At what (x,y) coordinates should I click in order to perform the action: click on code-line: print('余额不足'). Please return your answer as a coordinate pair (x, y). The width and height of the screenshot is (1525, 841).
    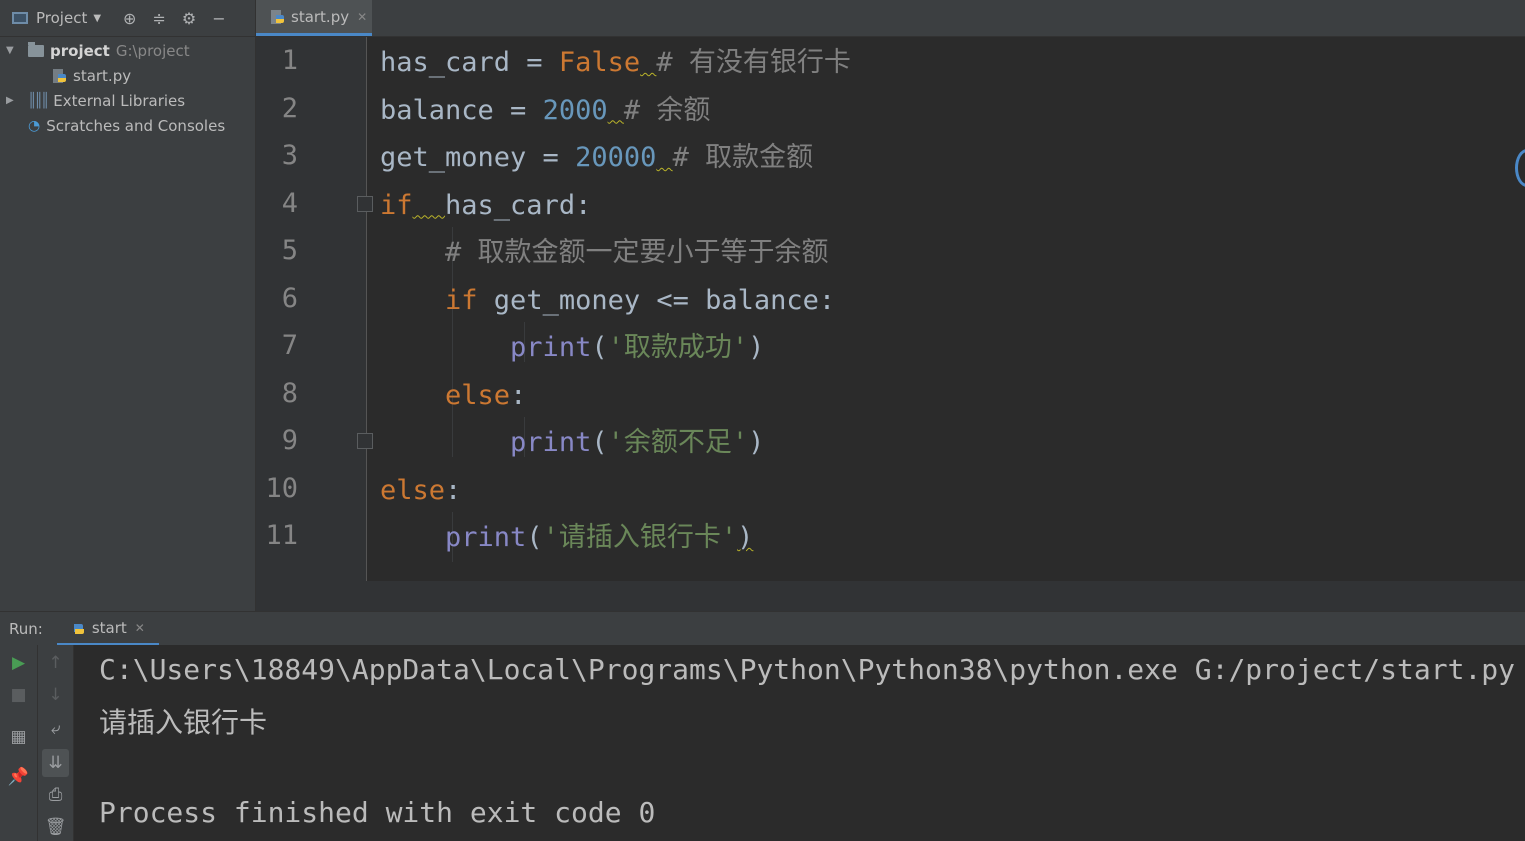
    Looking at the image, I should click on (572, 442).